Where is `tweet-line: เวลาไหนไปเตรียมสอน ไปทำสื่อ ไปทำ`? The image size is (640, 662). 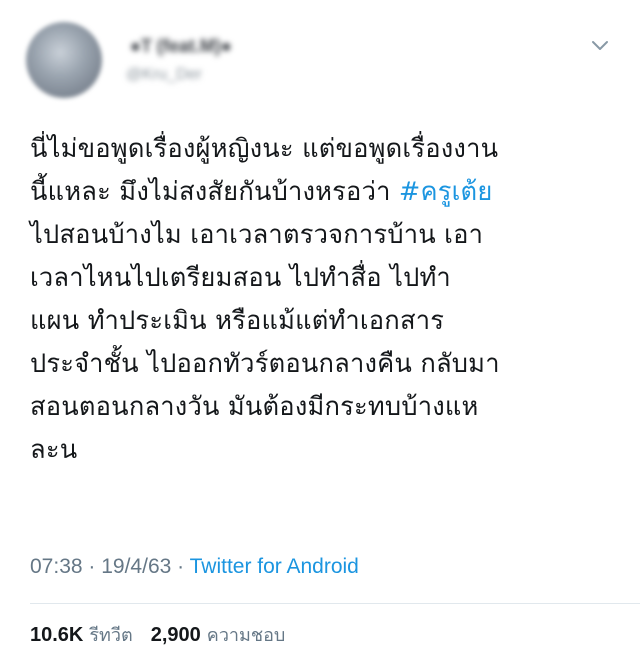 tweet-line: เวลาไหนไปเตรียมสอน ไปทำสื่อ ไปทำ is located at coordinates (240, 278).